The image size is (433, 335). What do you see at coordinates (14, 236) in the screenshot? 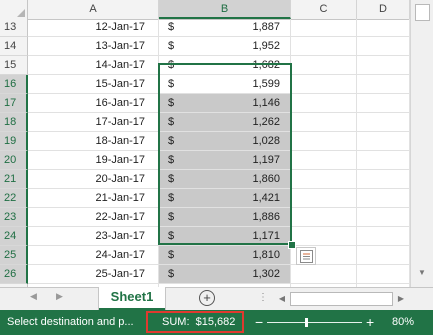
I see `row-header: 24` at bounding box center [14, 236].